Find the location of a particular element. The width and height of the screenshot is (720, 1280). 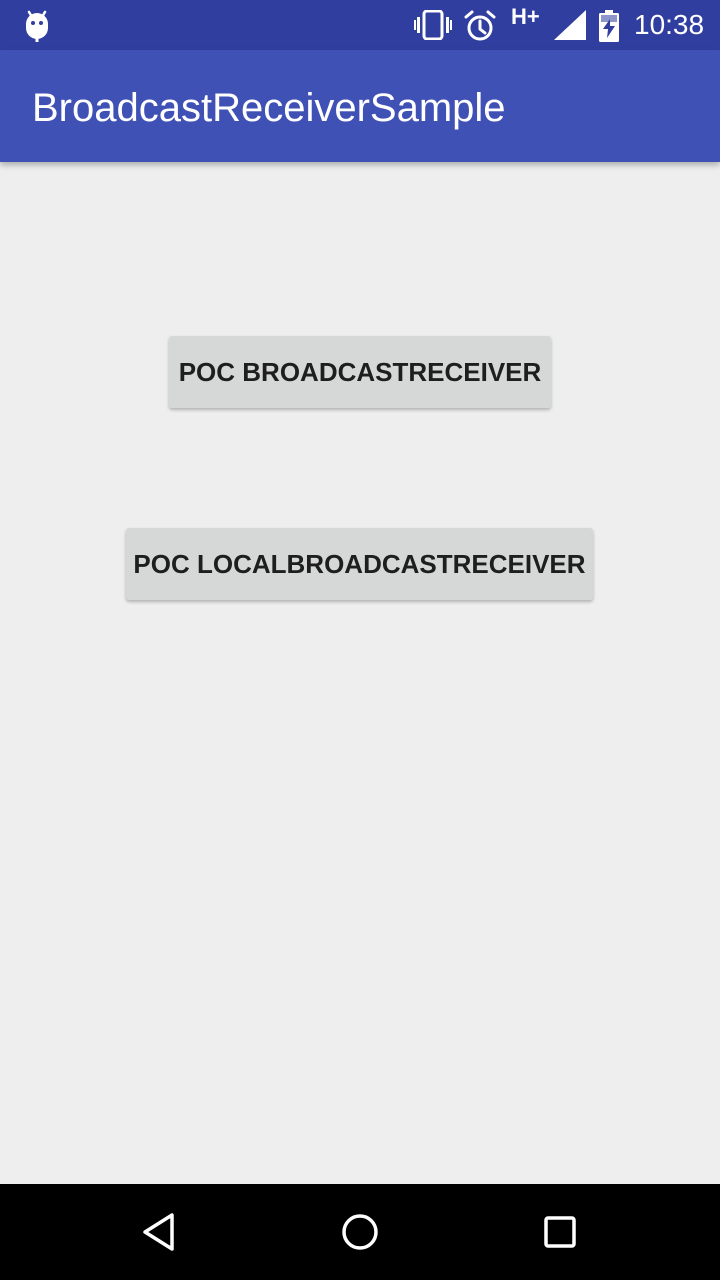

navigation-bar is located at coordinates (360, 1232).